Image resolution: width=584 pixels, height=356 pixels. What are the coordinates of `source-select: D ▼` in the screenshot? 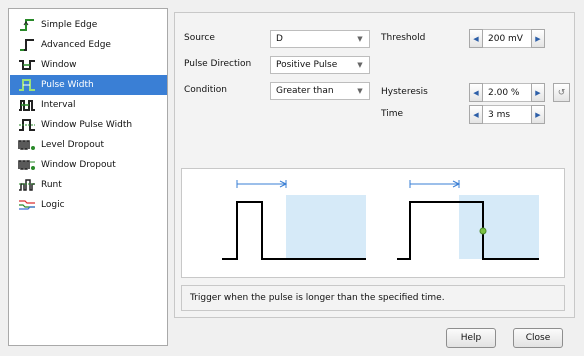 It's located at (320, 39).